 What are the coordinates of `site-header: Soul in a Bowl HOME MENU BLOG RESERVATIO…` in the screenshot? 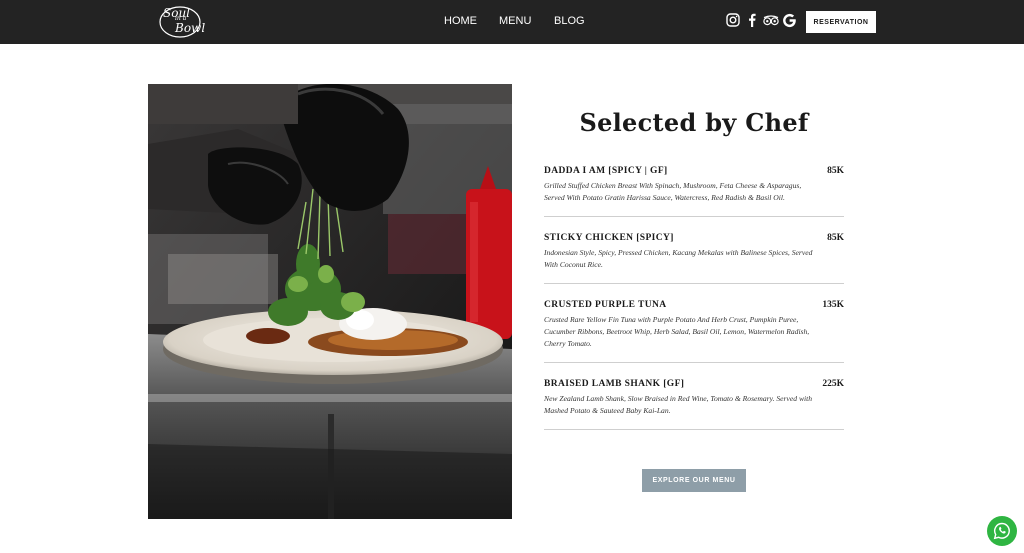 It's located at (512, 22).